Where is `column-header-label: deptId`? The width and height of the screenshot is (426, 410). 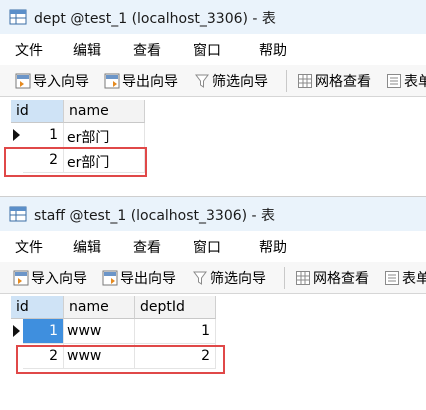 column-header-label: deptId is located at coordinates (162, 307).